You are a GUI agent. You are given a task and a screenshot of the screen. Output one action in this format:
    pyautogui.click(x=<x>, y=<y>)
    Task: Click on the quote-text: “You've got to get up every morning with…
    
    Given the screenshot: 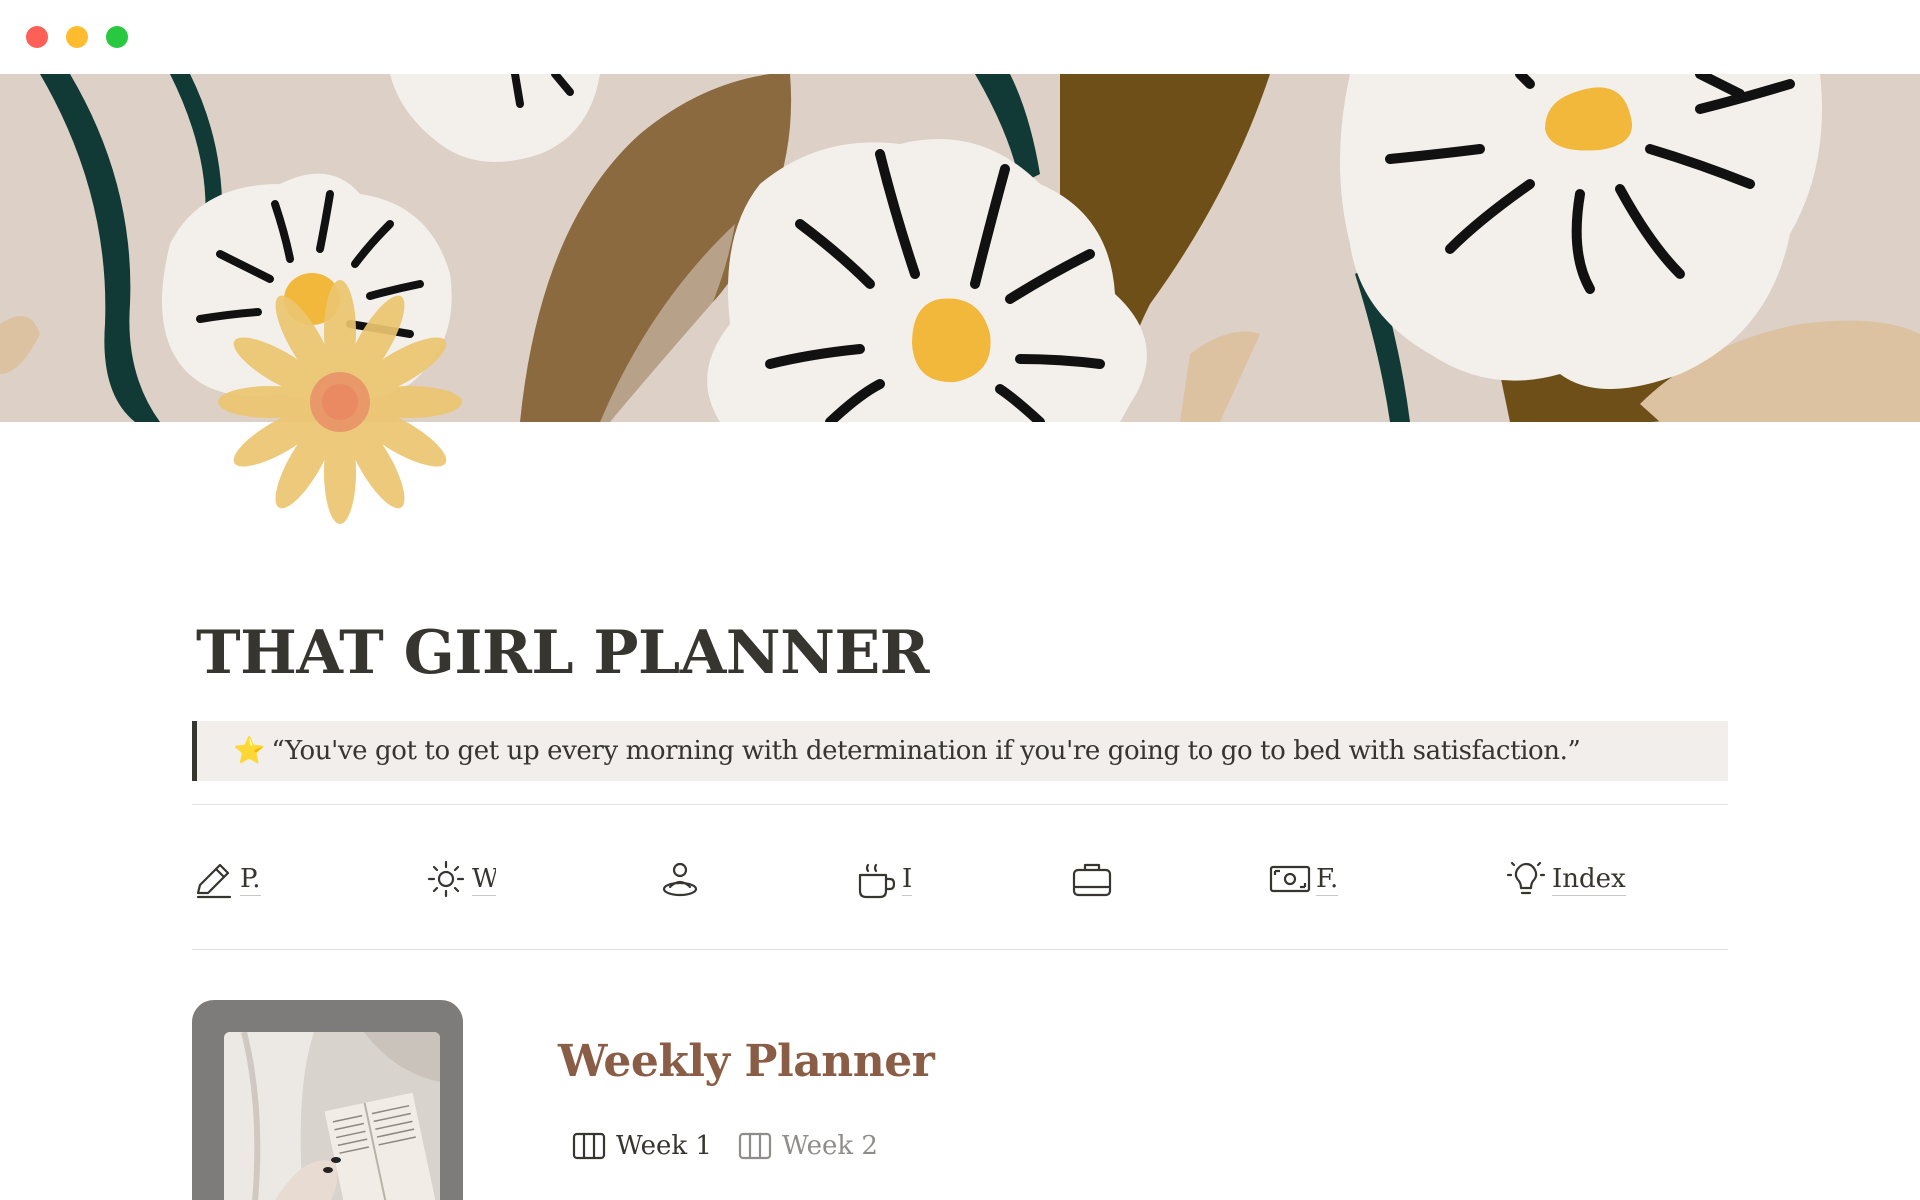 What is the action you would take?
    pyautogui.click(x=926, y=751)
    